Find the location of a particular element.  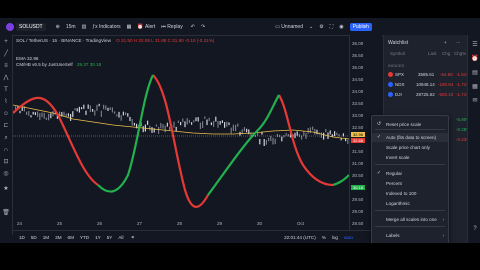

pattern-icon: ⋀ is located at coordinates (6, 78).